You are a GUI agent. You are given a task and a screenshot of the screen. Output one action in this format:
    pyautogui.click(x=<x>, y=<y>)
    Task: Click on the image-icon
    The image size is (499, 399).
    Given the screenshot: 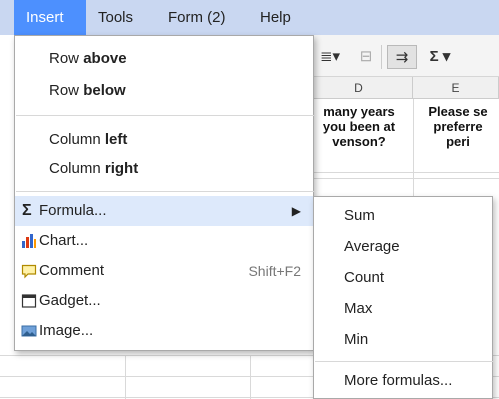 What is the action you would take?
    pyautogui.click(x=29, y=331)
    